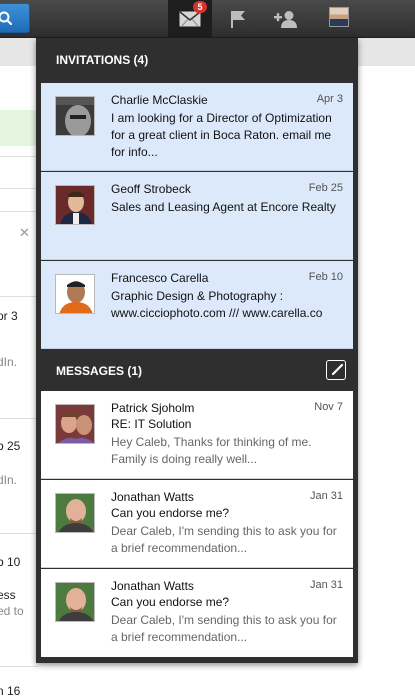  Describe the element at coordinates (102, 60) in the screenshot. I see `invitations-title: INVITATIONS (4)` at that location.